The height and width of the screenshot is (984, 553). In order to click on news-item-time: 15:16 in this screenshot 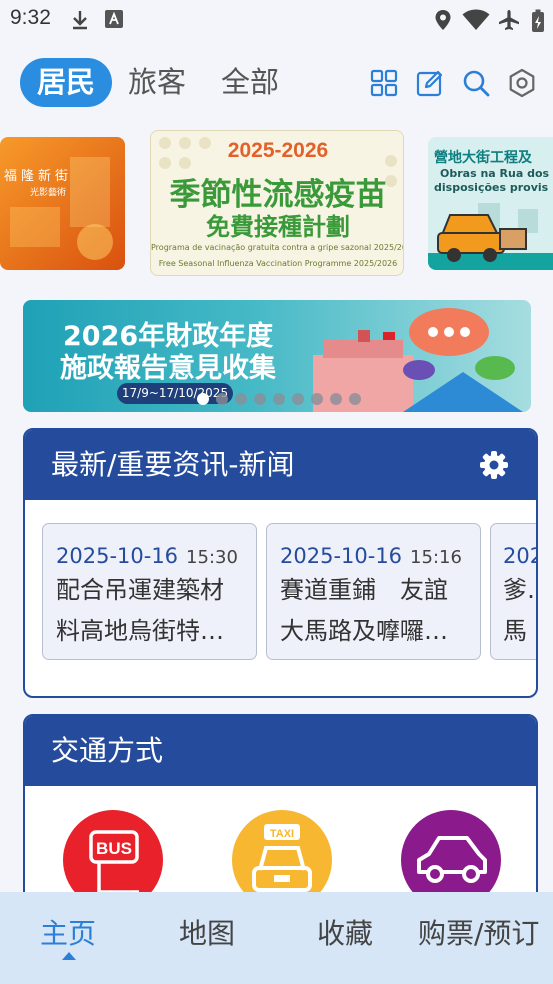, I will do `click(436, 557)`.